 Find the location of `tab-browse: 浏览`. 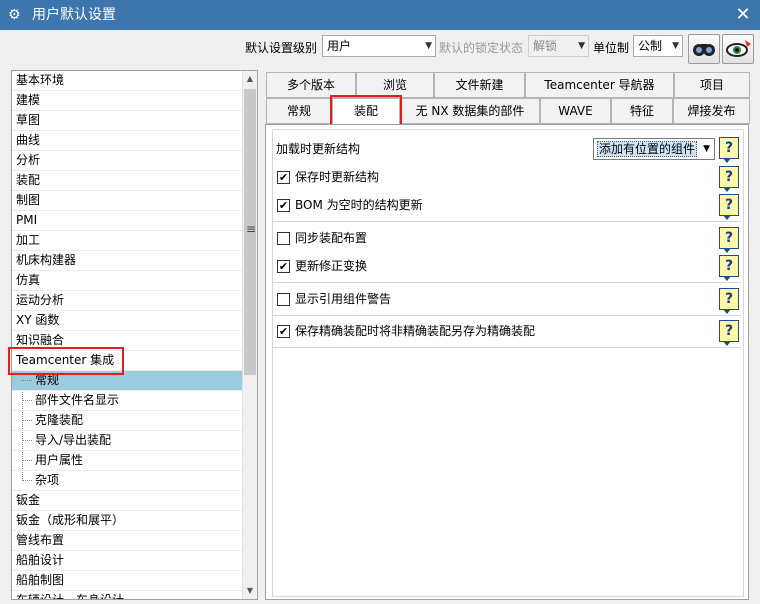

tab-browse: 浏览 is located at coordinates (395, 85).